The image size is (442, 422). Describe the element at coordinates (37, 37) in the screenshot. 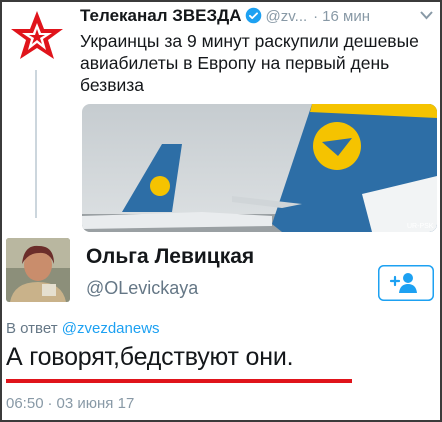

I see `zvezda-logo-icon` at that location.